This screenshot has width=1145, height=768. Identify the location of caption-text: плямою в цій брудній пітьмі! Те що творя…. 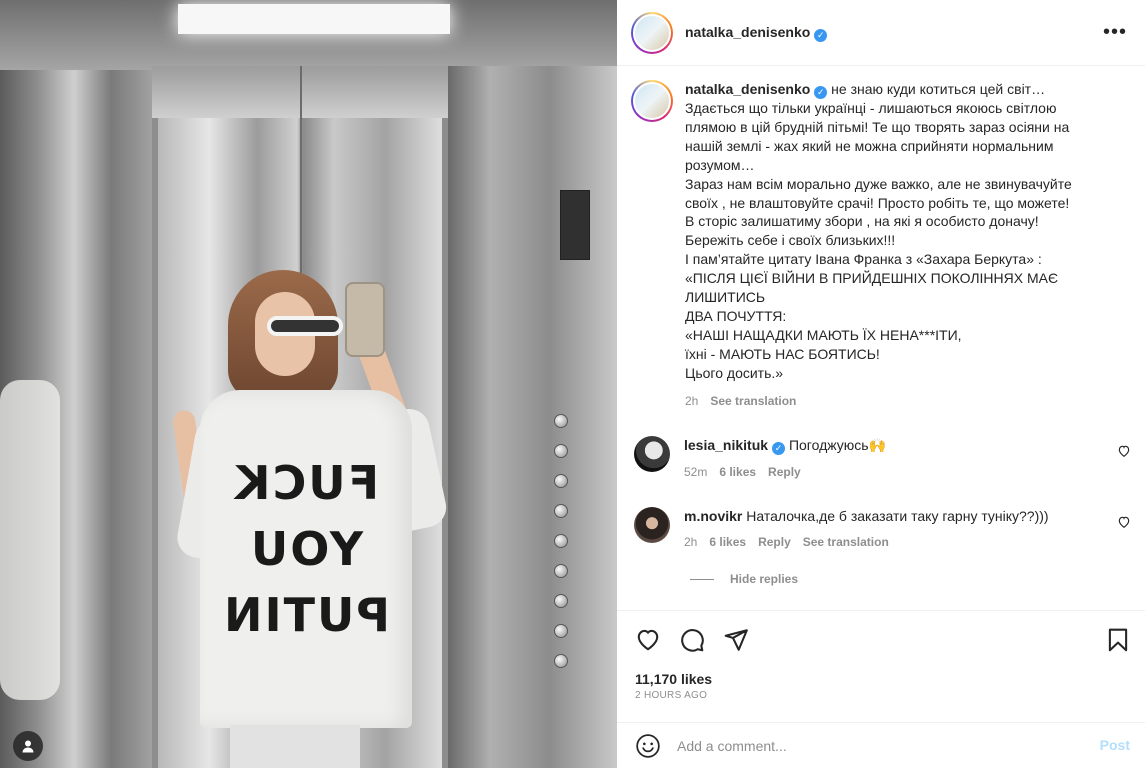
(877, 126).